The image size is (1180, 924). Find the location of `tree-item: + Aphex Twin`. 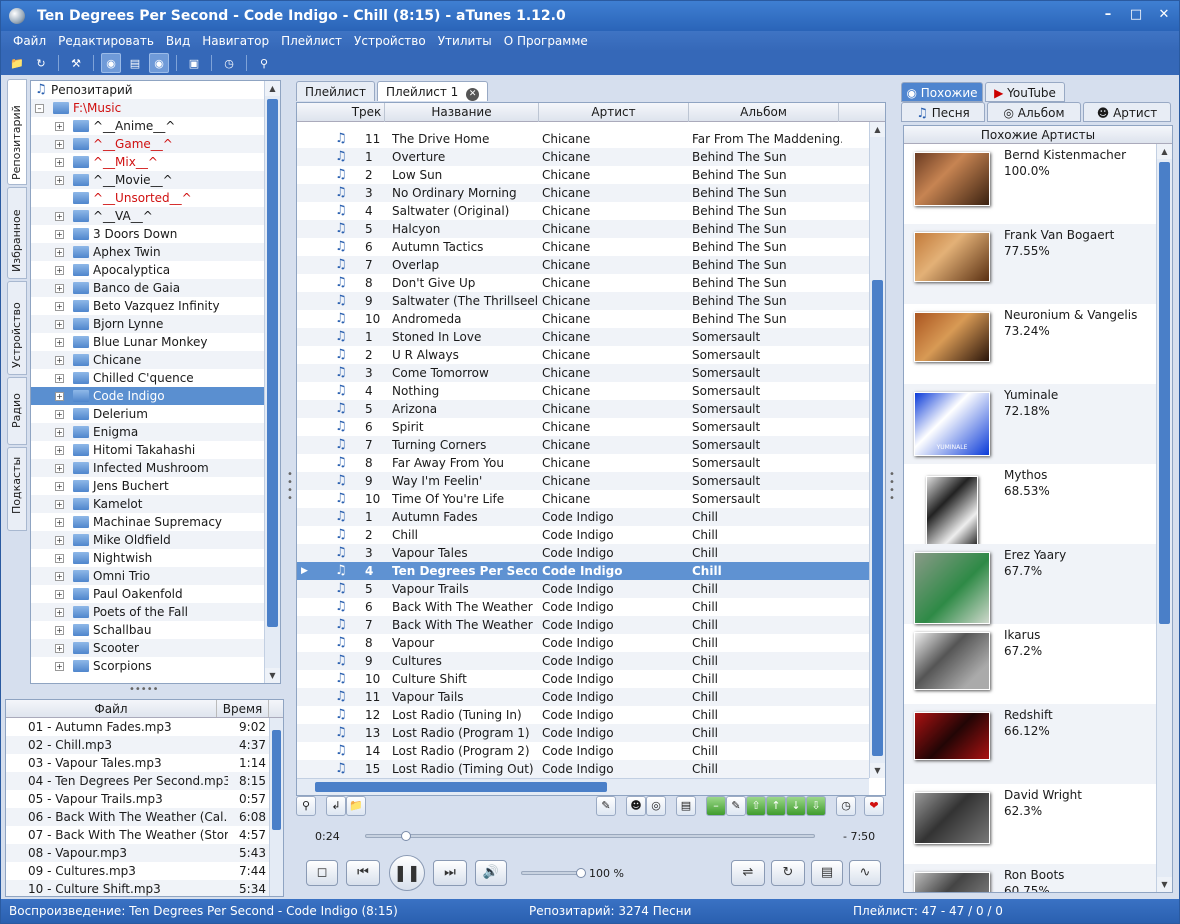

tree-item: + Aphex Twin is located at coordinates (155, 252).